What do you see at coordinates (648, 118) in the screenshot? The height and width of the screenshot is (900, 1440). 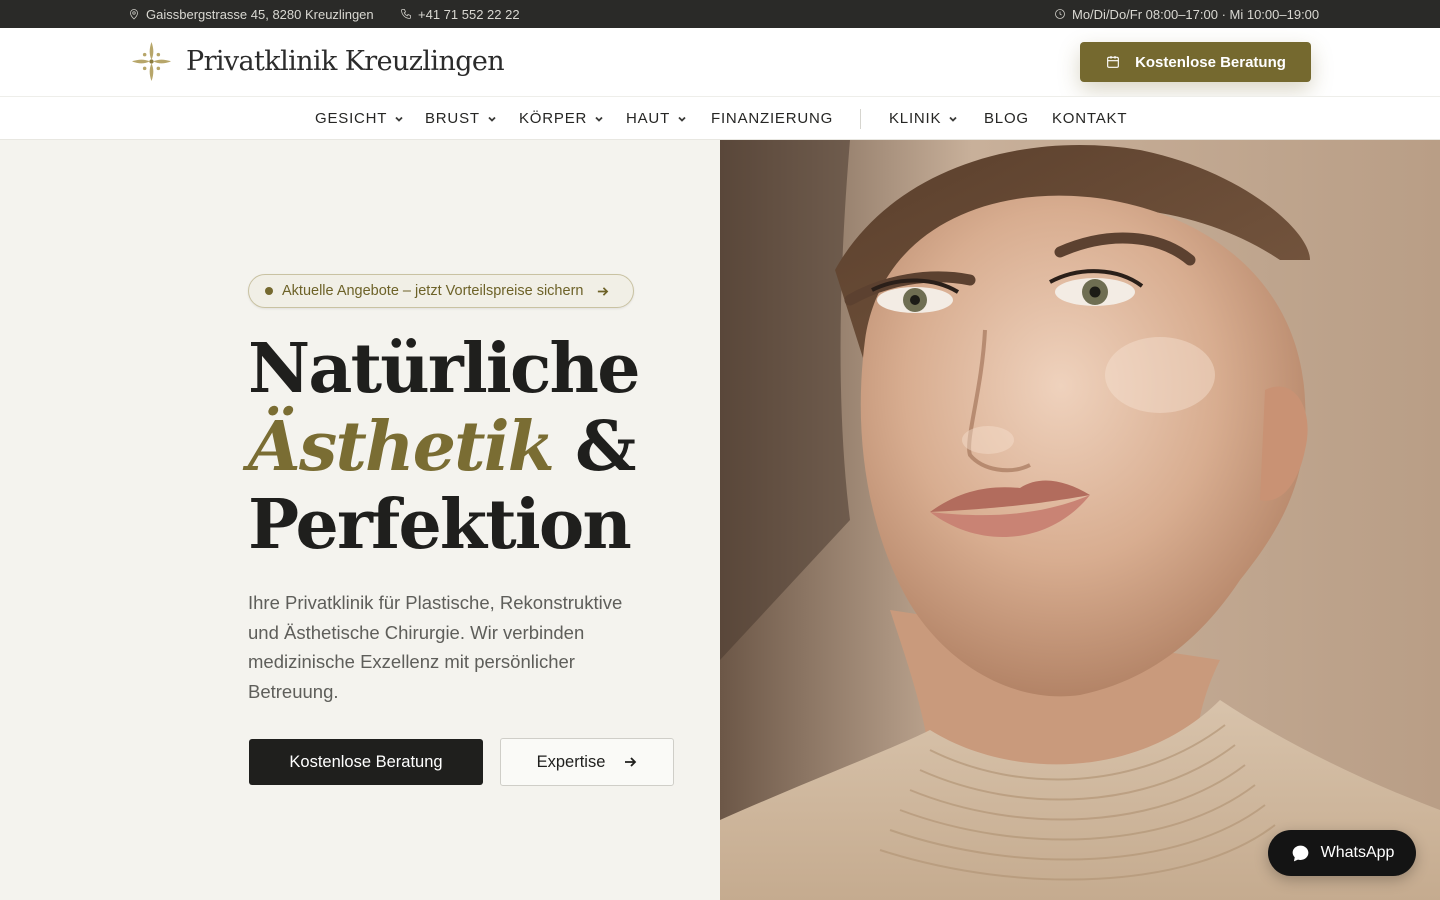 I see `nav-item-label: HAUT` at bounding box center [648, 118].